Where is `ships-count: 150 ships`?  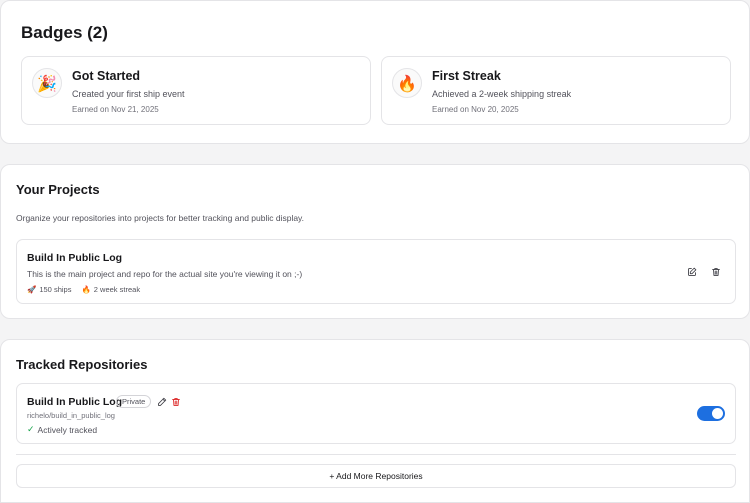
ships-count: 150 ships is located at coordinates (55, 289).